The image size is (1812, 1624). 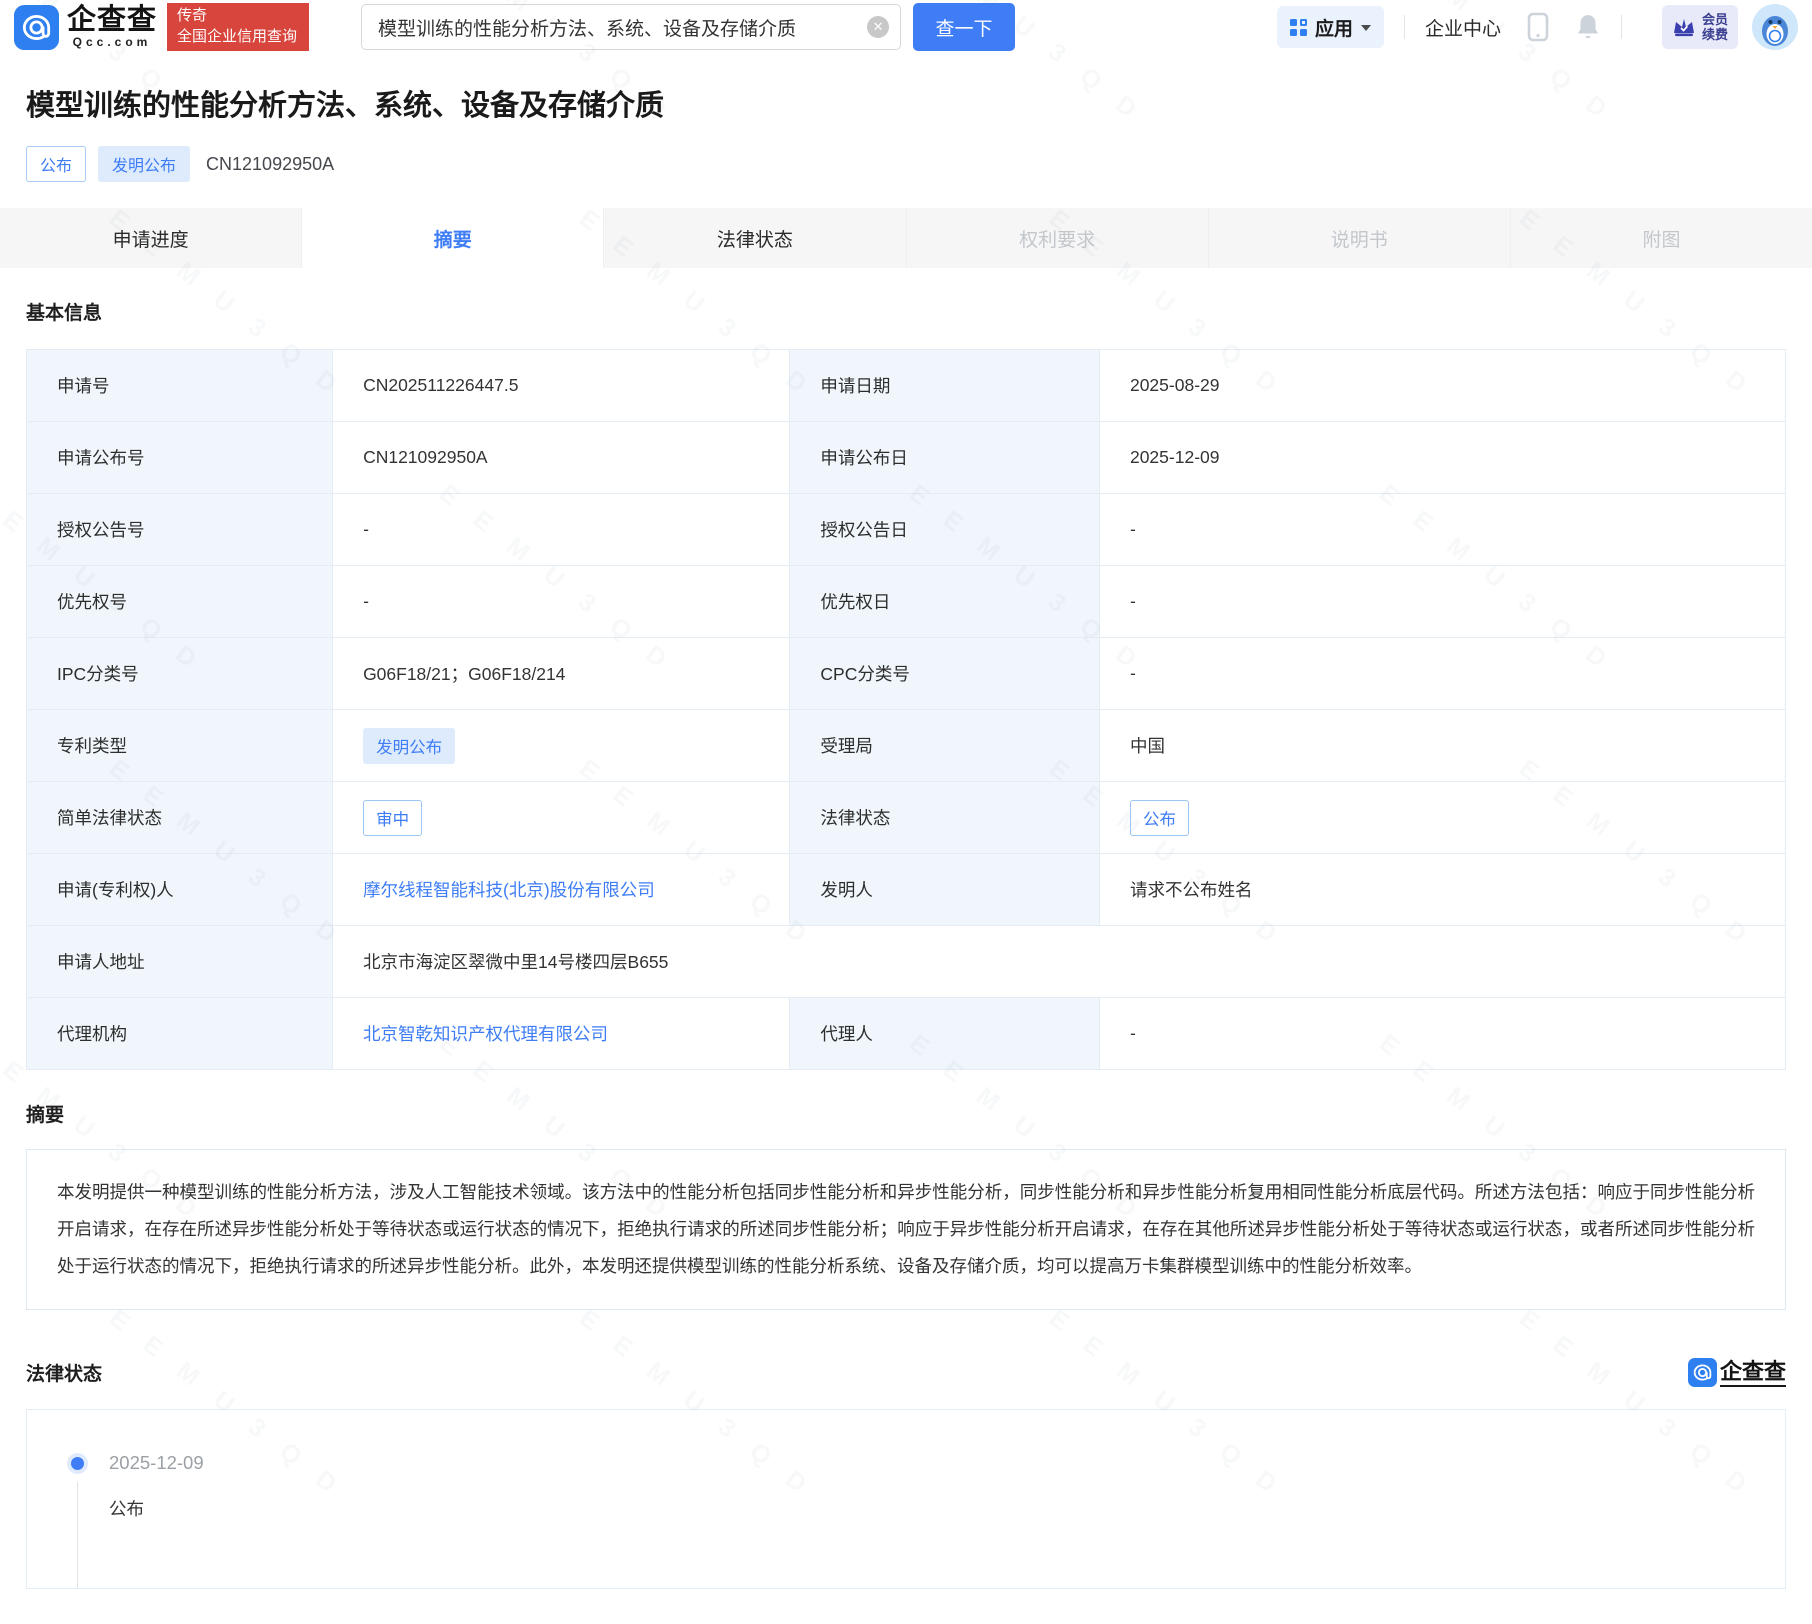 What do you see at coordinates (151, 238) in the screenshot?
I see `tab-application-progress: 申请进度` at bounding box center [151, 238].